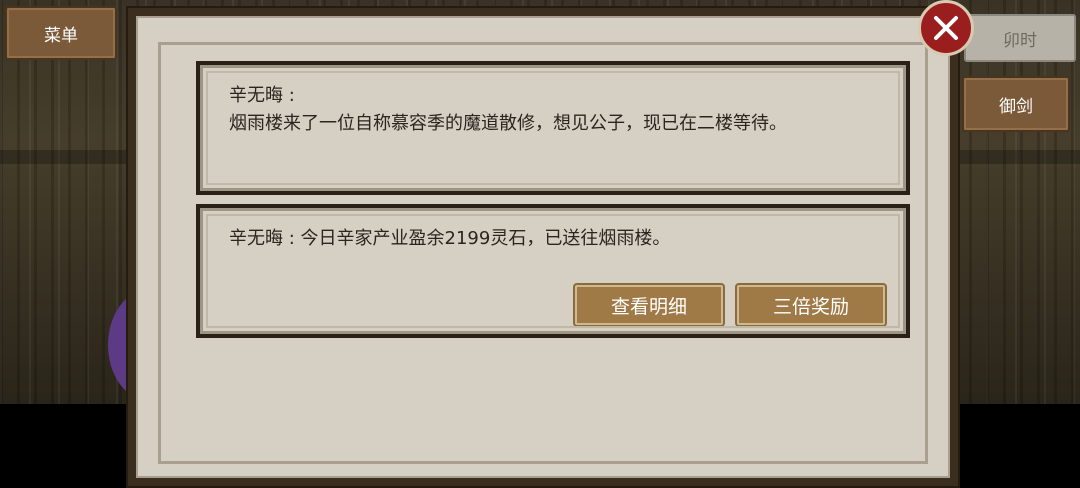 Image resolution: width=1080 pixels, height=488 pixels. What do you see at coordinates (508, 123) in the screenshot?
I see `message-text: 烟雨楼来了一位自称慕容季的魔道散修，想见公子，现已在二楼等待。` at bounding box center [508, 123].